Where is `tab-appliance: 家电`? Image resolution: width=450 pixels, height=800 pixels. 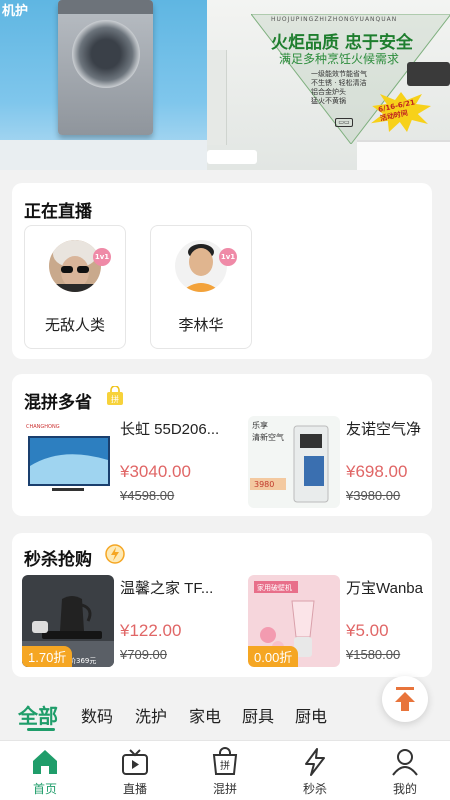
tab-appliance: 家电 is located at coordinates (205, 715).